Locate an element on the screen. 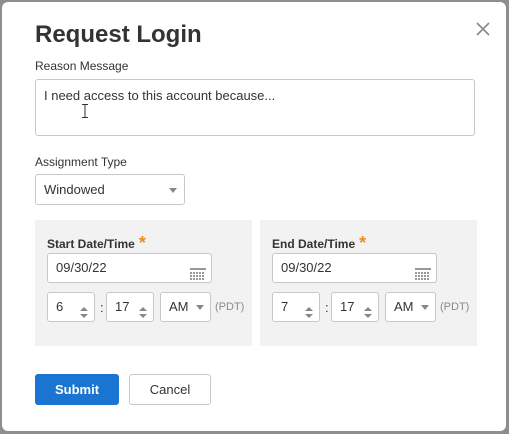 Image resolution: width=509 pixels, height=434 pixels. start-timezone: (PDT) is located at coordinates (230, 307).